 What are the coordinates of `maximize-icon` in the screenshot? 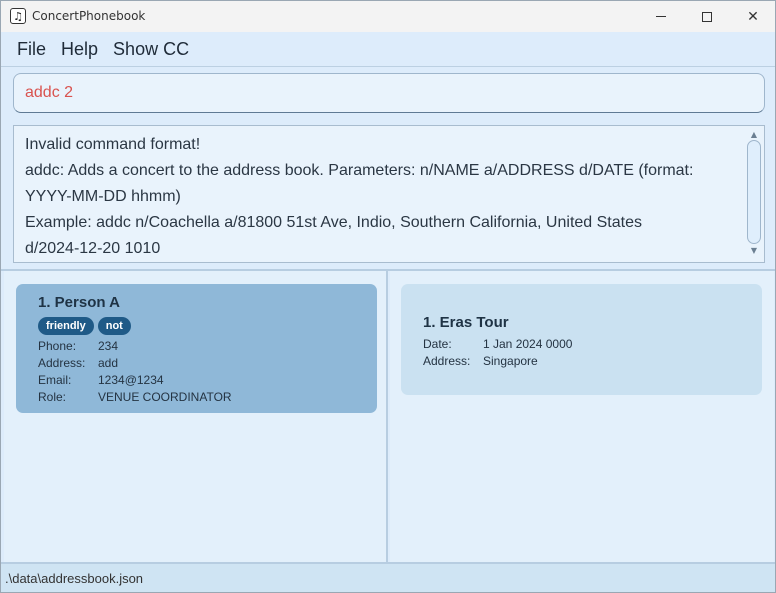 It's located at (707, 16).